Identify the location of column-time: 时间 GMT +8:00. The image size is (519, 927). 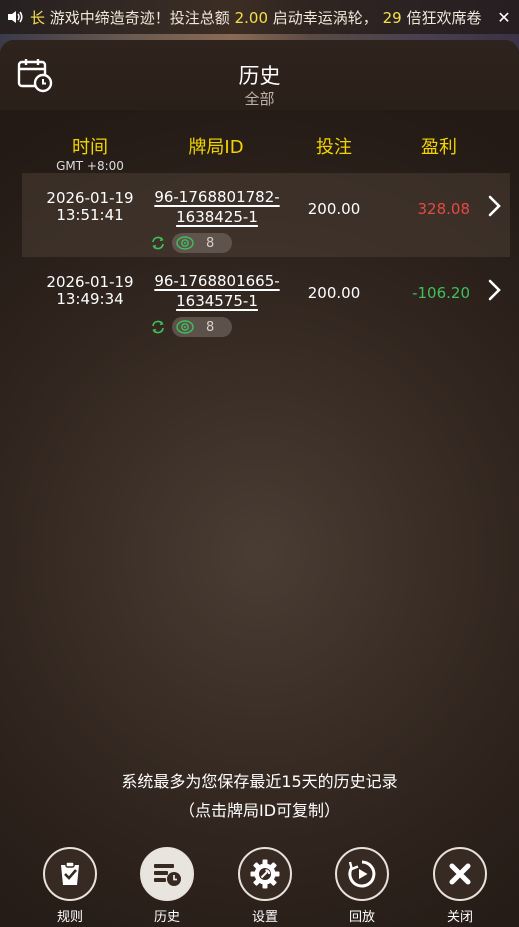
(90, 153).